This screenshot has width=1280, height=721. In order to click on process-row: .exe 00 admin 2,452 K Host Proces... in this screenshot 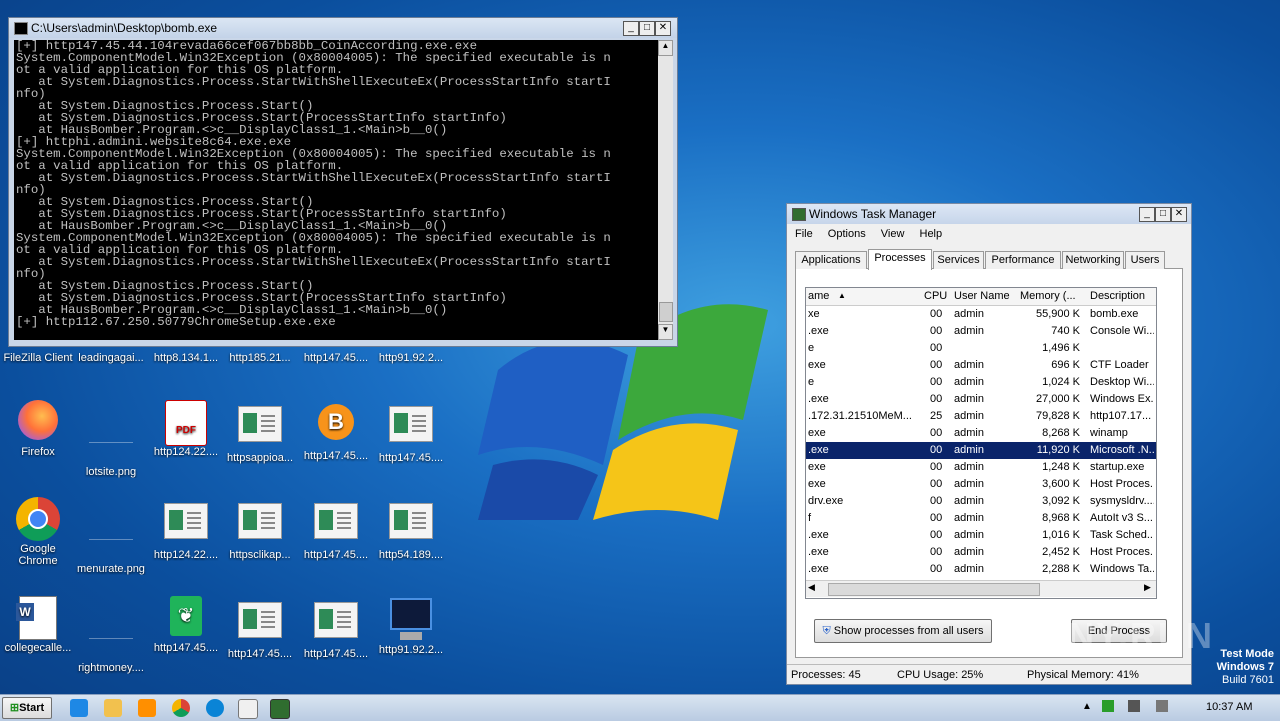, I will do `click(981, 552)`.